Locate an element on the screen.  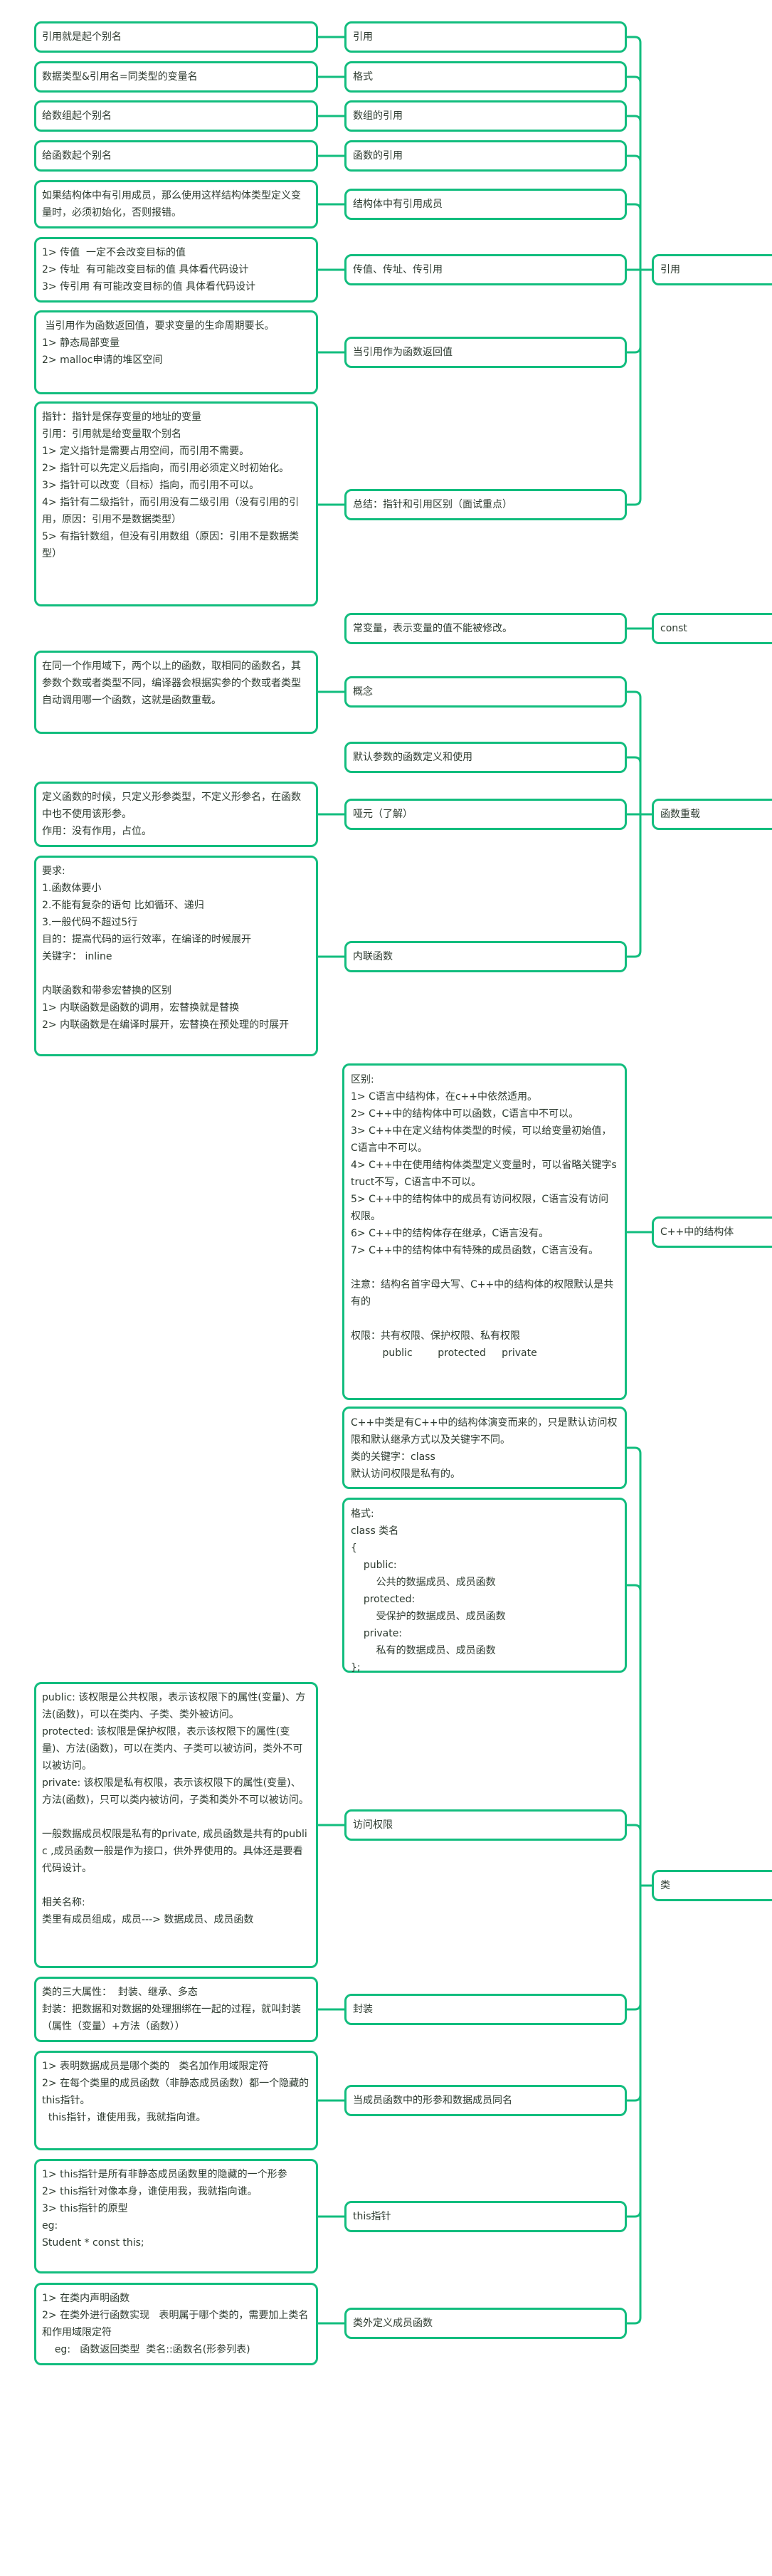
topic-label: 类外定义成员函数 is located at coordinates (393, 2323).